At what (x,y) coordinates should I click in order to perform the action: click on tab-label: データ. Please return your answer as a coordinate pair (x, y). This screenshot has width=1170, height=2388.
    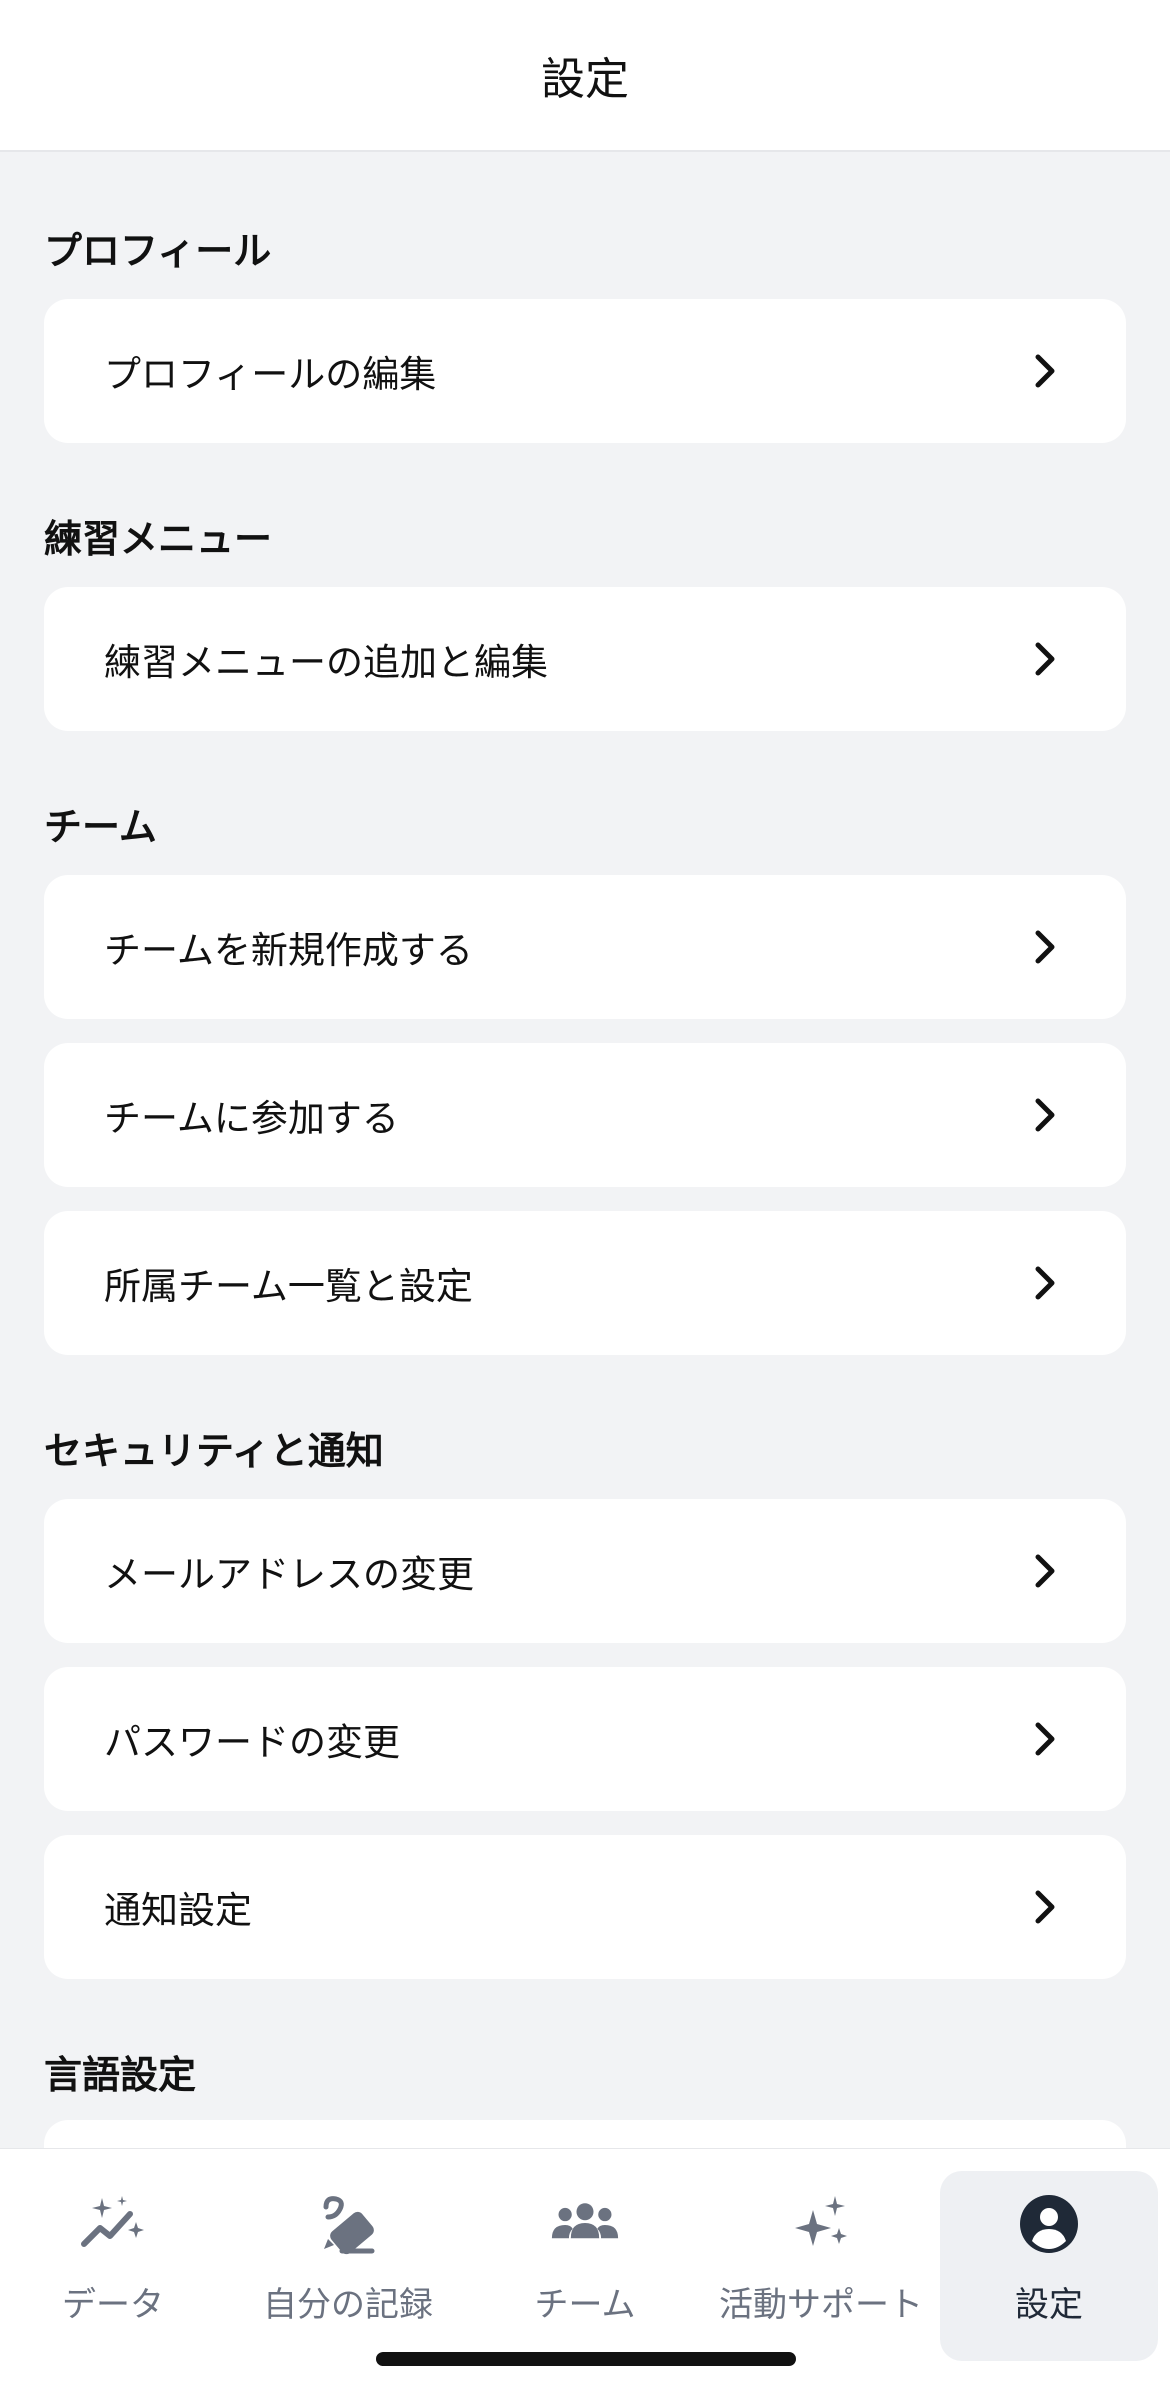
    Looking at the image, I should click on (113, 2305).